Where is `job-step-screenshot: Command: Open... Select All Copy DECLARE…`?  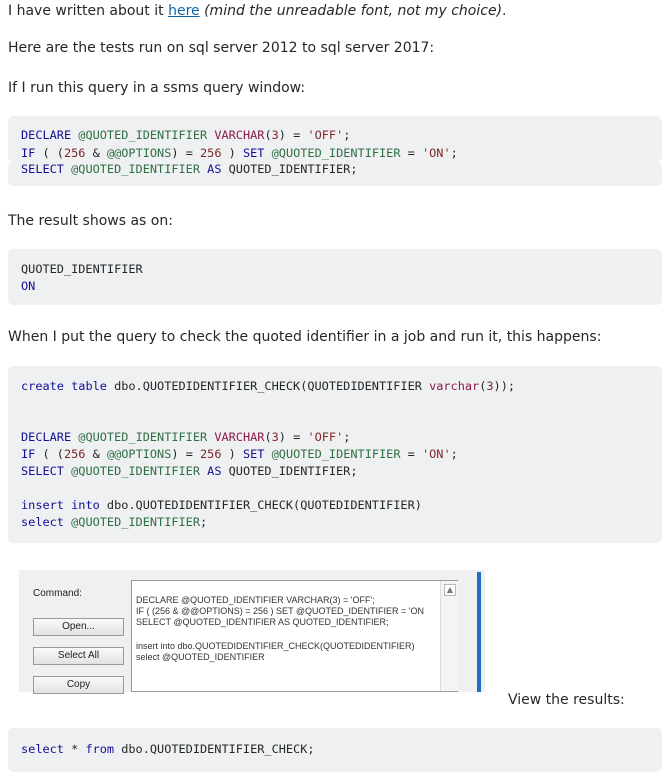
job-step-screenshot: Command: Open... Select All Copy DECLARE… is located at coordinates (252, 632).